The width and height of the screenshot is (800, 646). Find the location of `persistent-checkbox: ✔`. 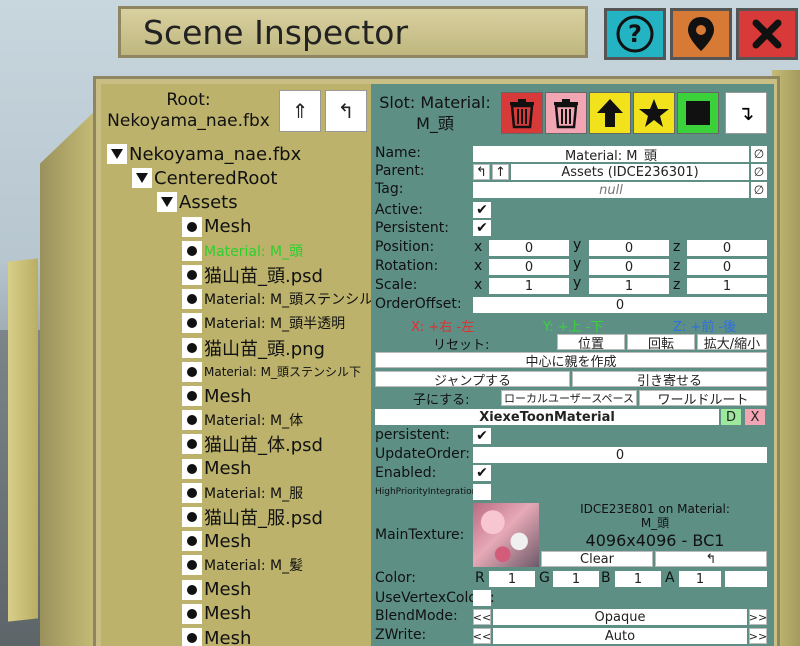

persistent-checkbox: ✔ is located at coordinates (482, 228).